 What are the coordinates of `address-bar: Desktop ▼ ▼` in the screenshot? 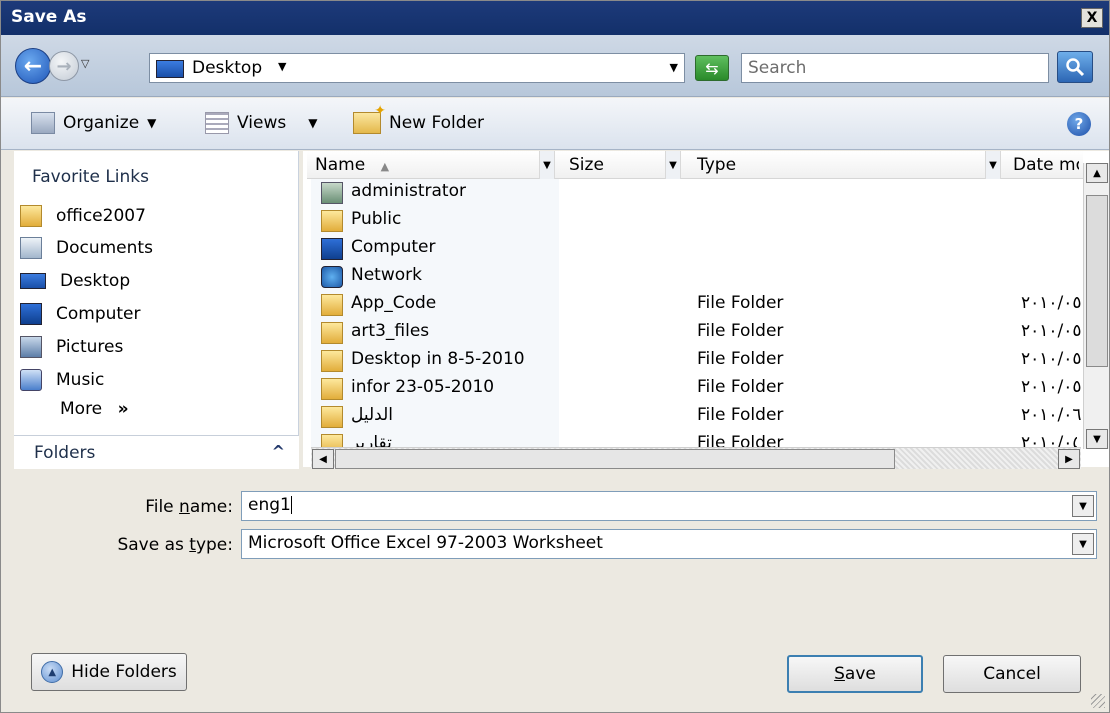 It's located at (417, 68).